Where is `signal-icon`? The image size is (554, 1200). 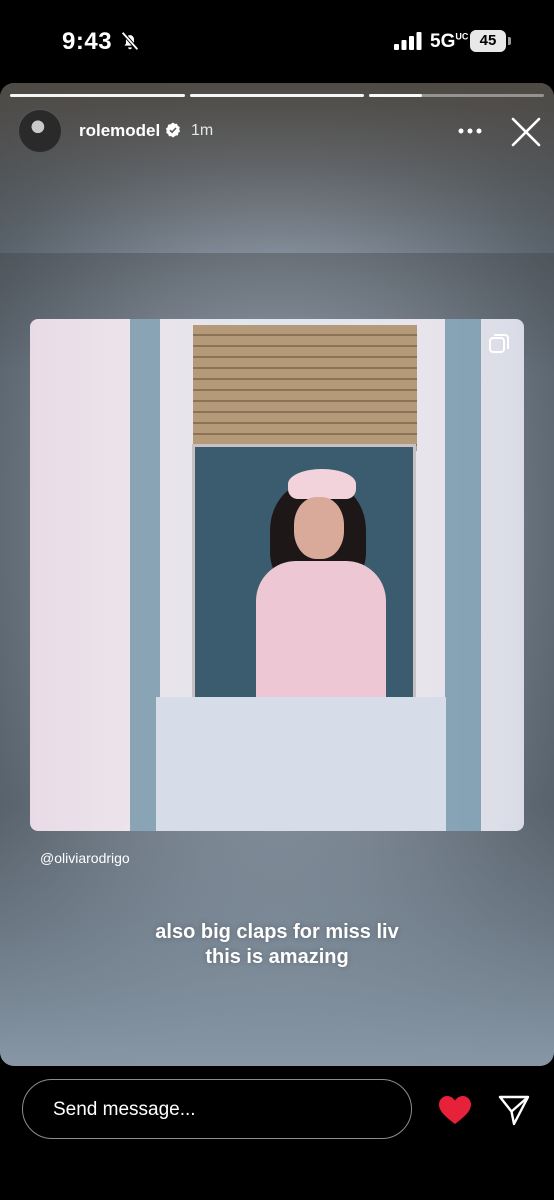 signal-icon is located at coordinates (408, 41).